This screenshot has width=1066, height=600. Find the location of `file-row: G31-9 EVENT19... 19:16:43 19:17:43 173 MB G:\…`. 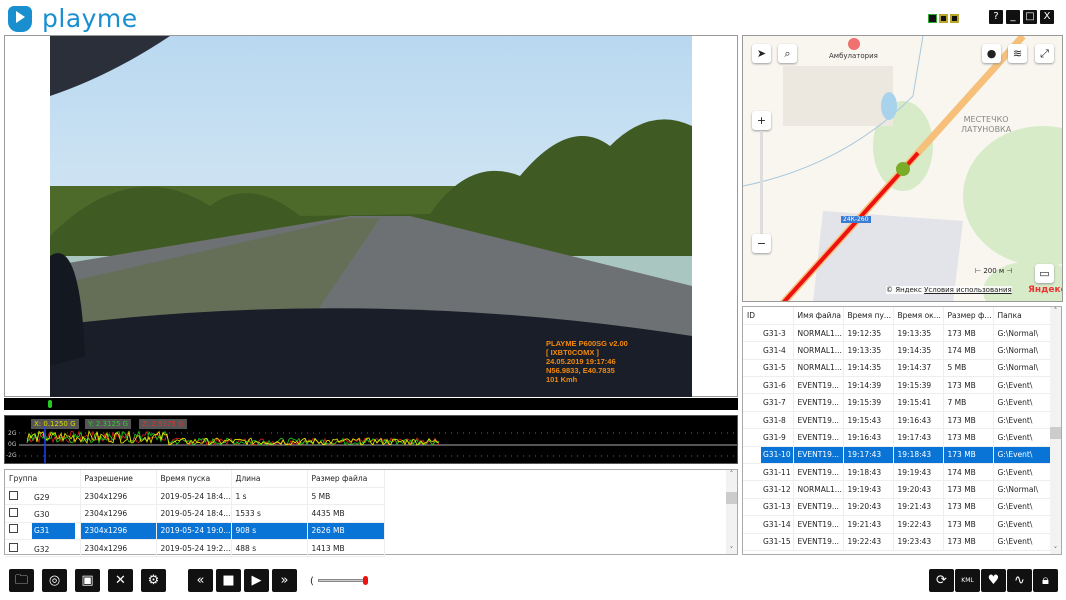

file-row: G31-9 EVENT19... 19:16:43 19:17:43 173 MB G:\… is located at coordinates (897, 437).